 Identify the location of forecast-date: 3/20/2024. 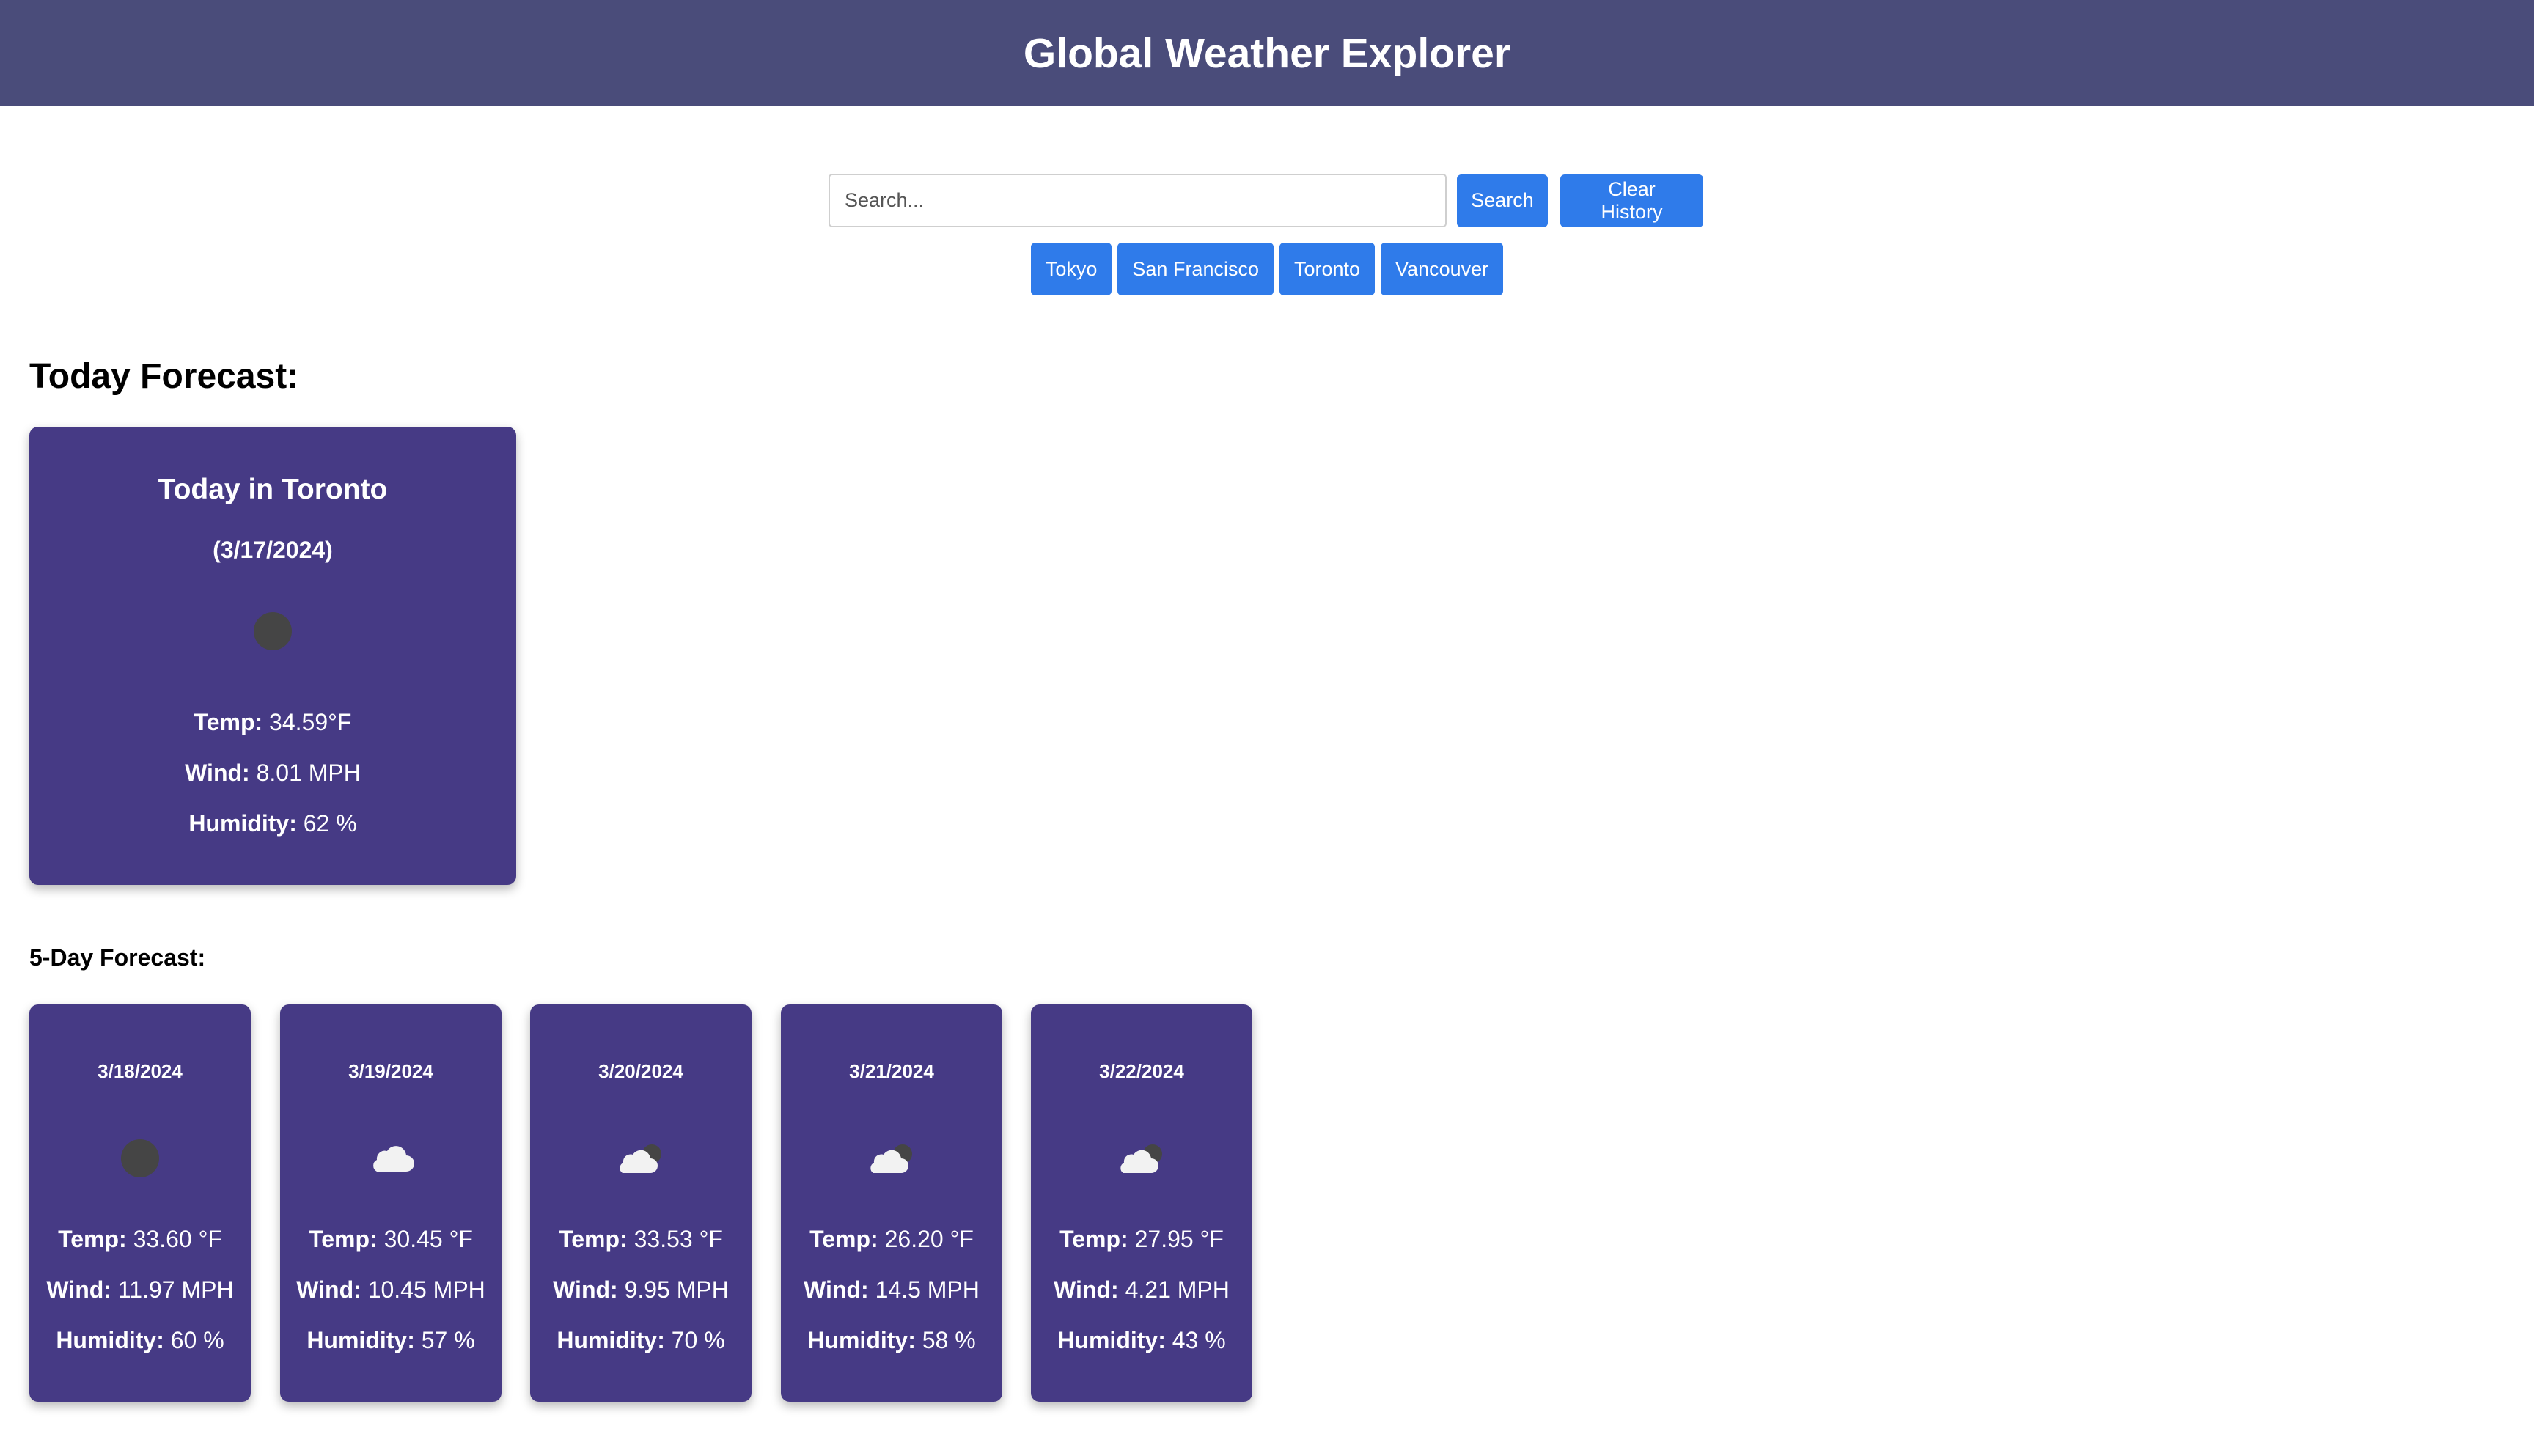
(640, 1071).